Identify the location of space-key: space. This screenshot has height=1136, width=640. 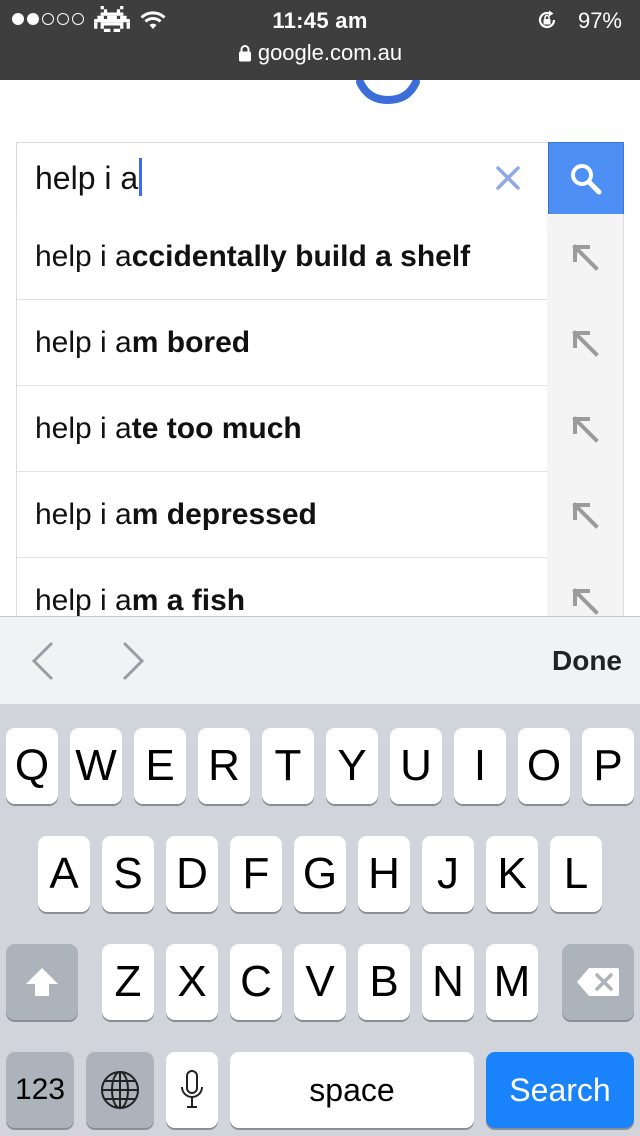
(352, 1090).